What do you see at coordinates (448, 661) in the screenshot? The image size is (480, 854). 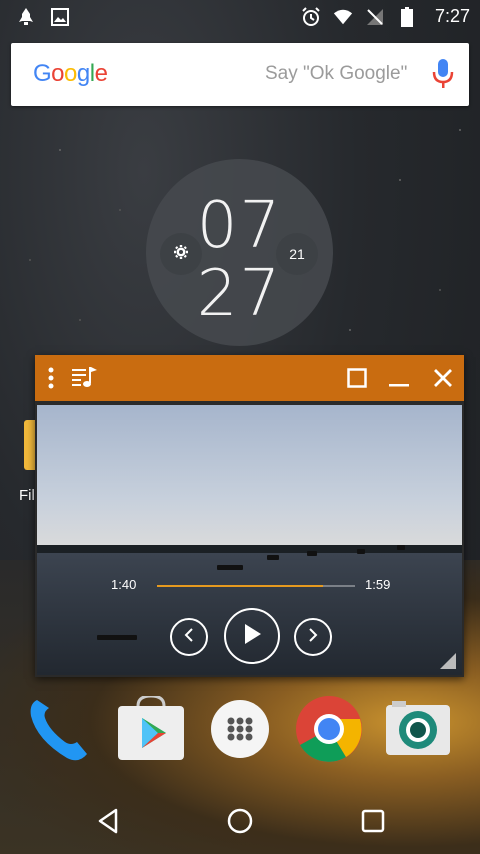 I see `resize-handle` at bounding box center [448, 661].